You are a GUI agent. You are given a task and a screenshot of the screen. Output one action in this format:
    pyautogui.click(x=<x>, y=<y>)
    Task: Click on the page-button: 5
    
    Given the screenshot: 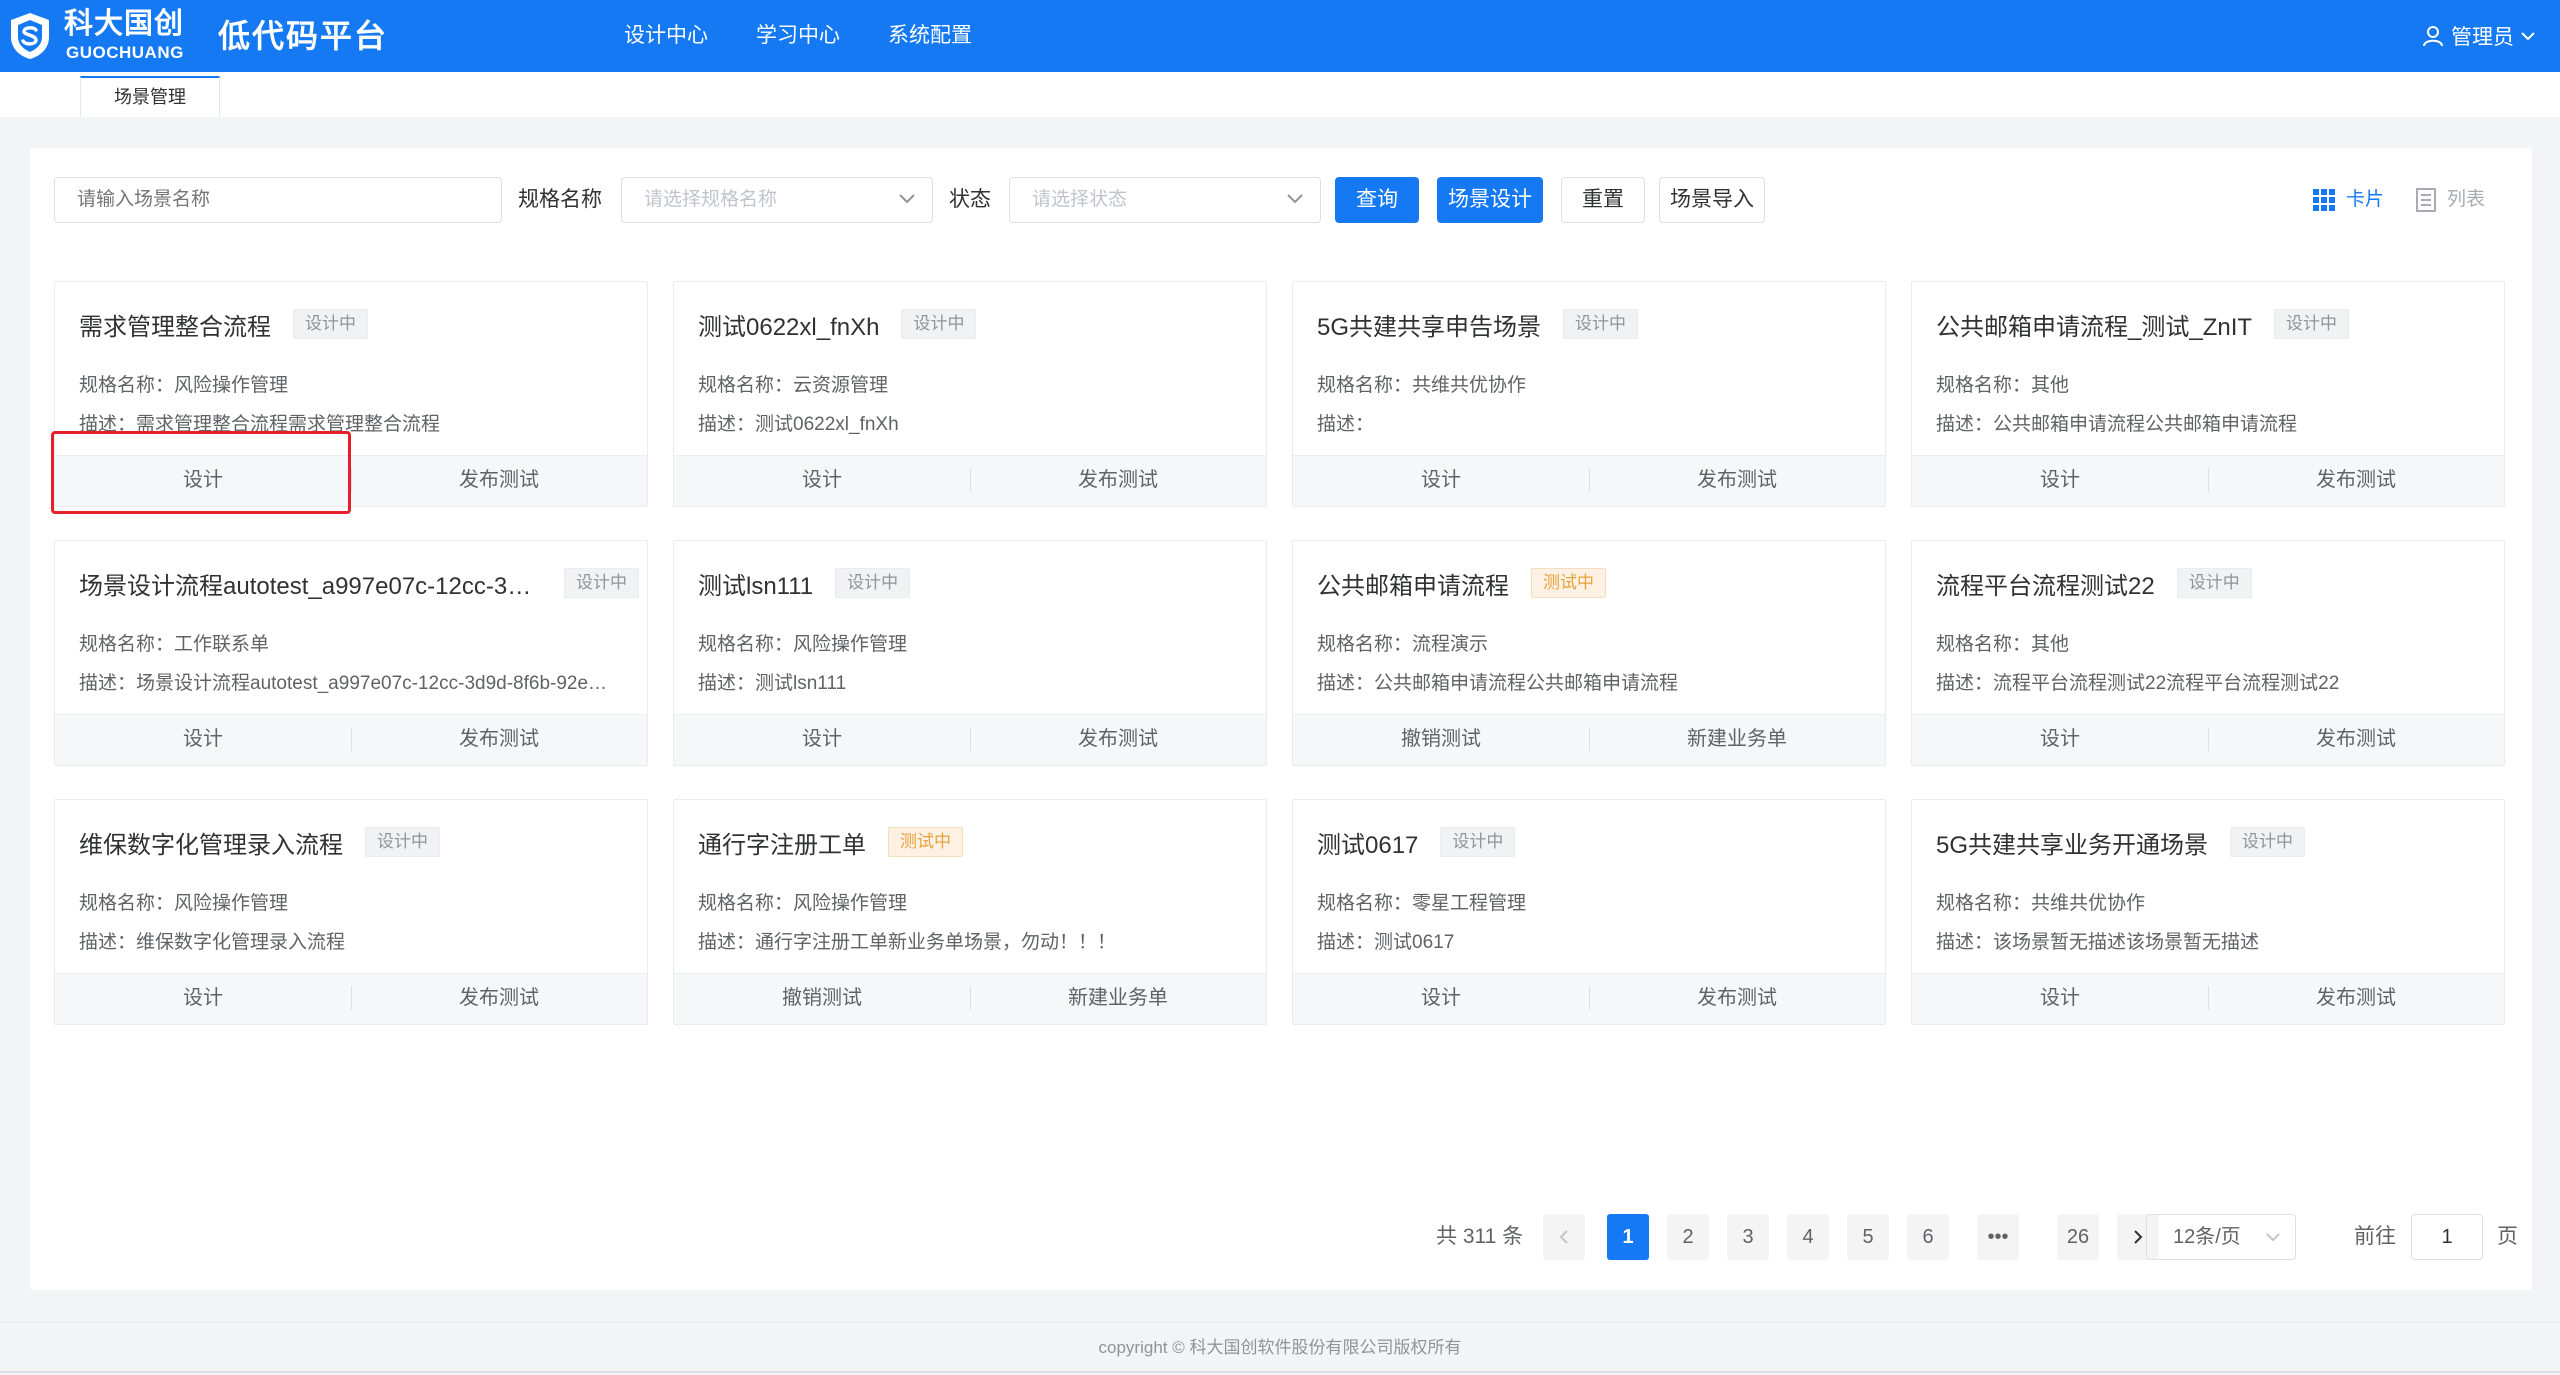 What is the action you would take?
    pyautogui.click(x=1868, y=1237)
    